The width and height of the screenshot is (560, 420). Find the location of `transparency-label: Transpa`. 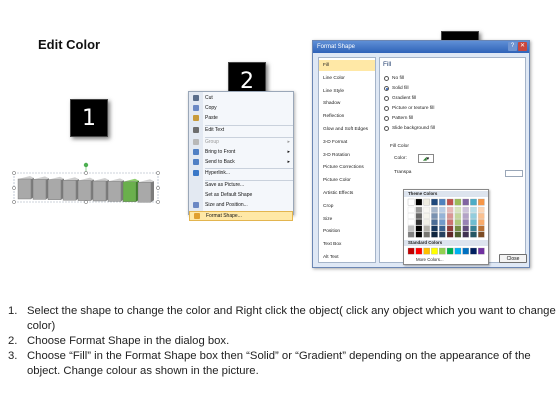

transparency-label: Transpa is located at coordinates (403, 172).